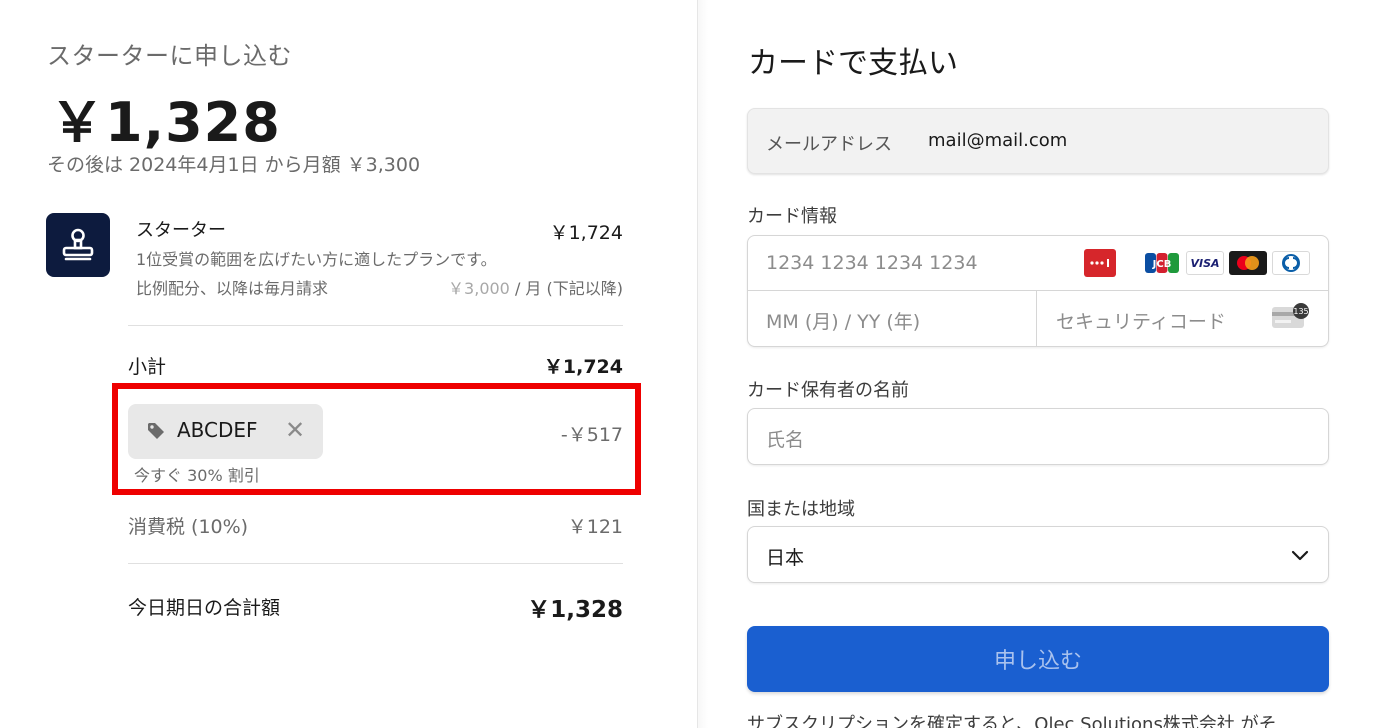 Image resolution: width=1400 pixels, height=728 pixels. Describe the element at coordinates (316, 259) in the screenshot. I see `product-description: 1位受賞の範囲を広げたい方に適したプランです。` at that location.